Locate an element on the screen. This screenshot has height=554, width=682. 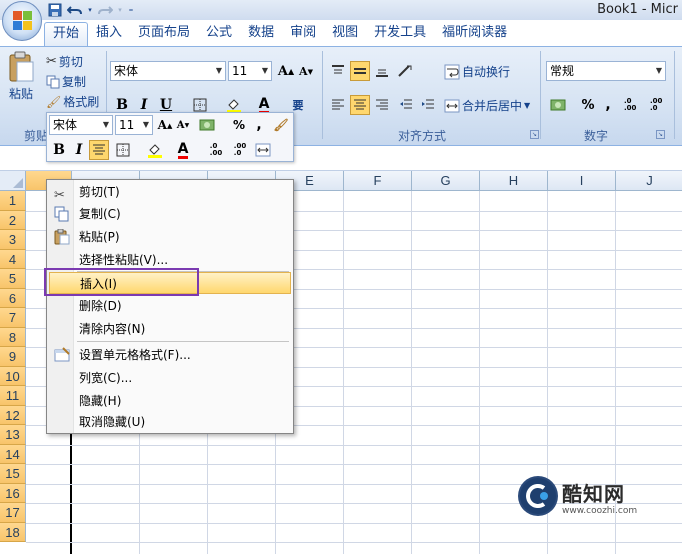
mini-format-painter-button: 🖌 is located at coordinates (281, 125).